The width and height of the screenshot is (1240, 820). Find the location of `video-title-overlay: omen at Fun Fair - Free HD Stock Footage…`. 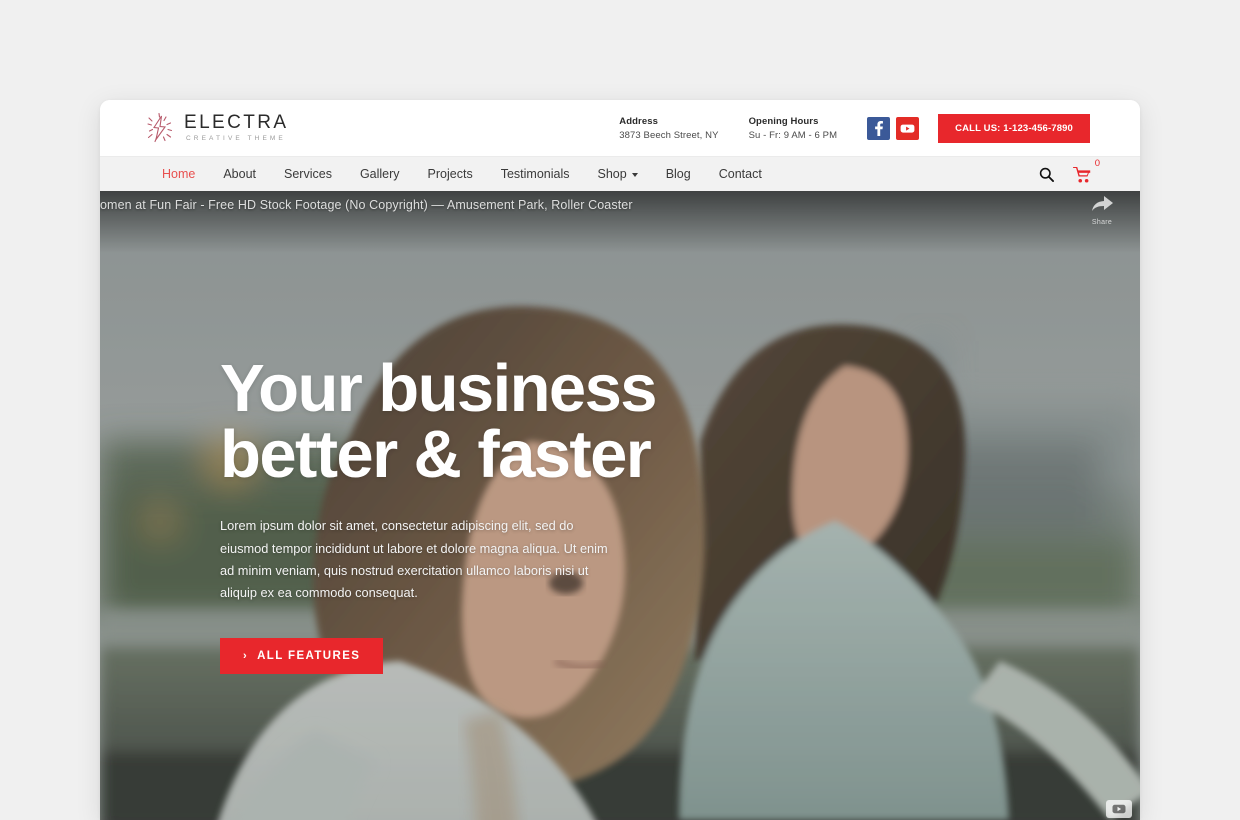

video-title-overlay: omen at Fun Fair - Free HD Stock Footage… is located at coordinates (366, 205).